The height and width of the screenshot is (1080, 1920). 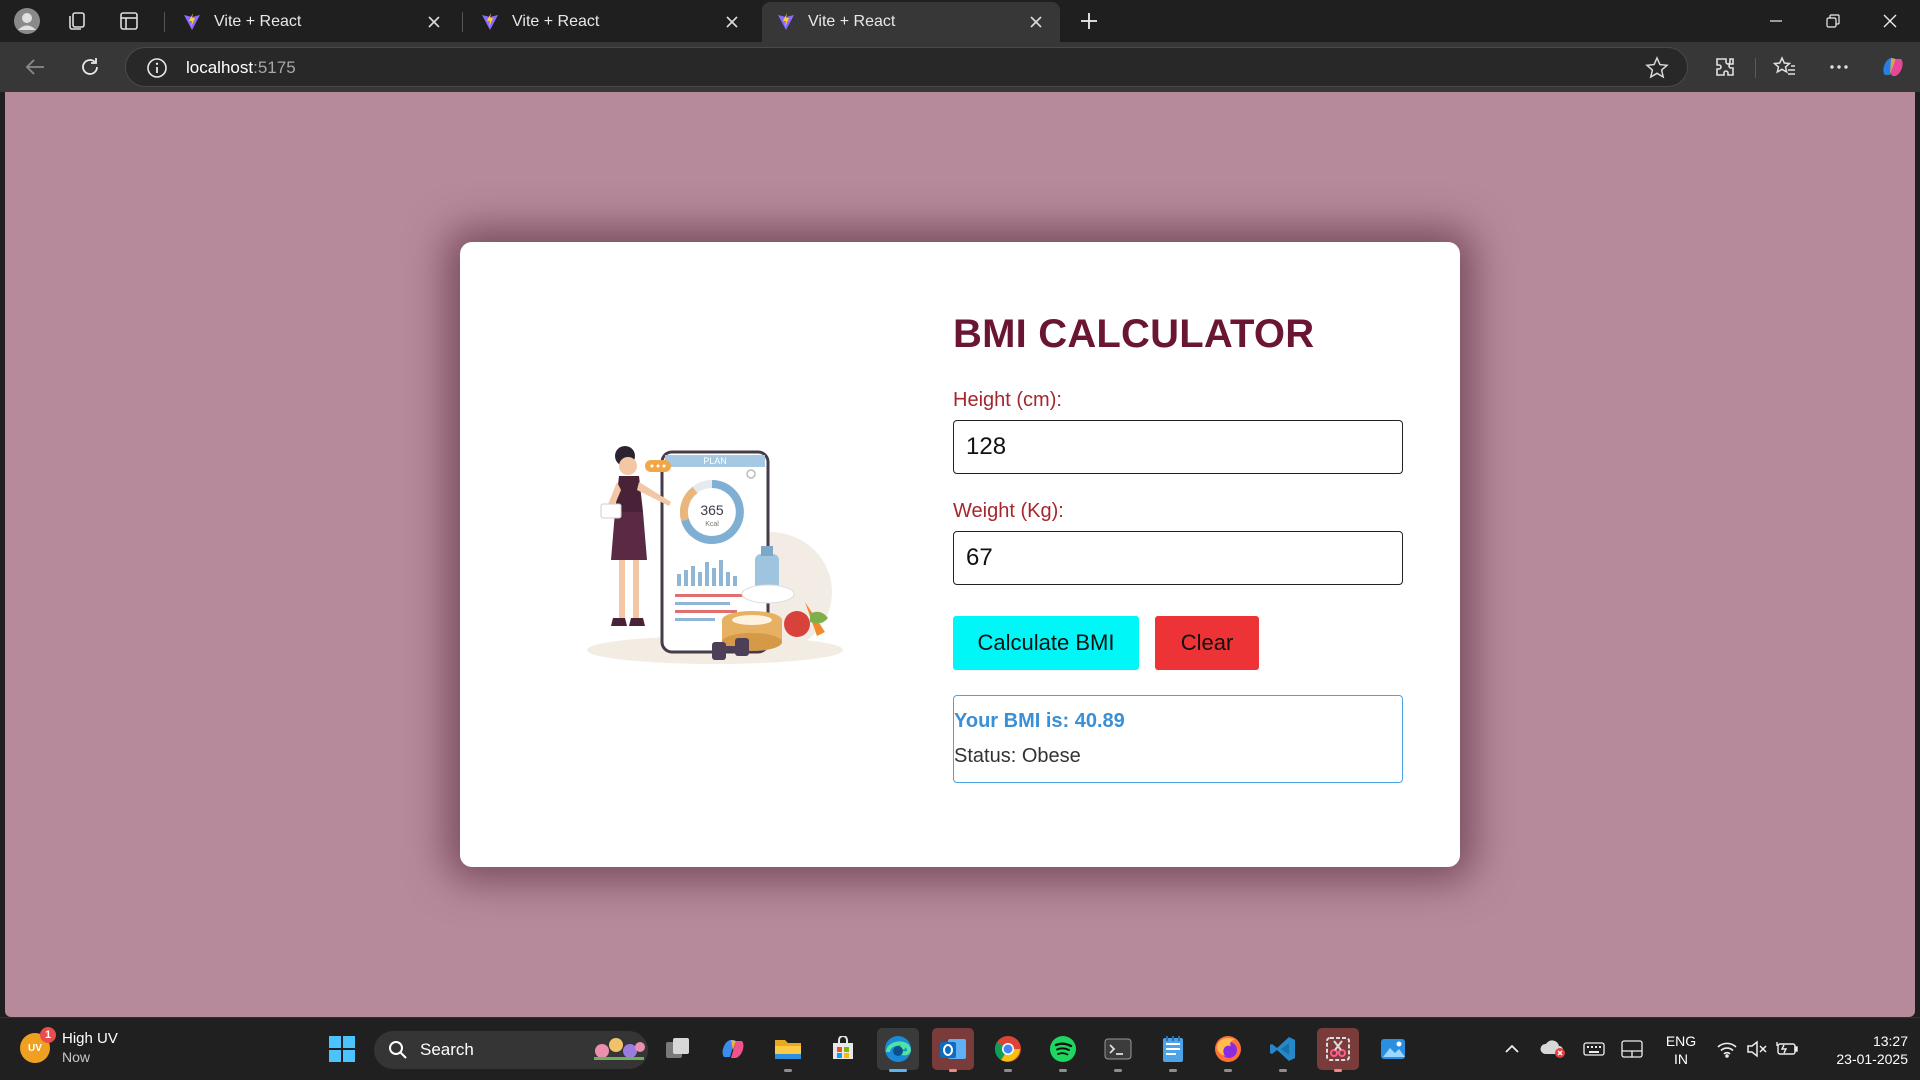 I want to click on height-label: Height (cm):, so click(x=1007, y=400).